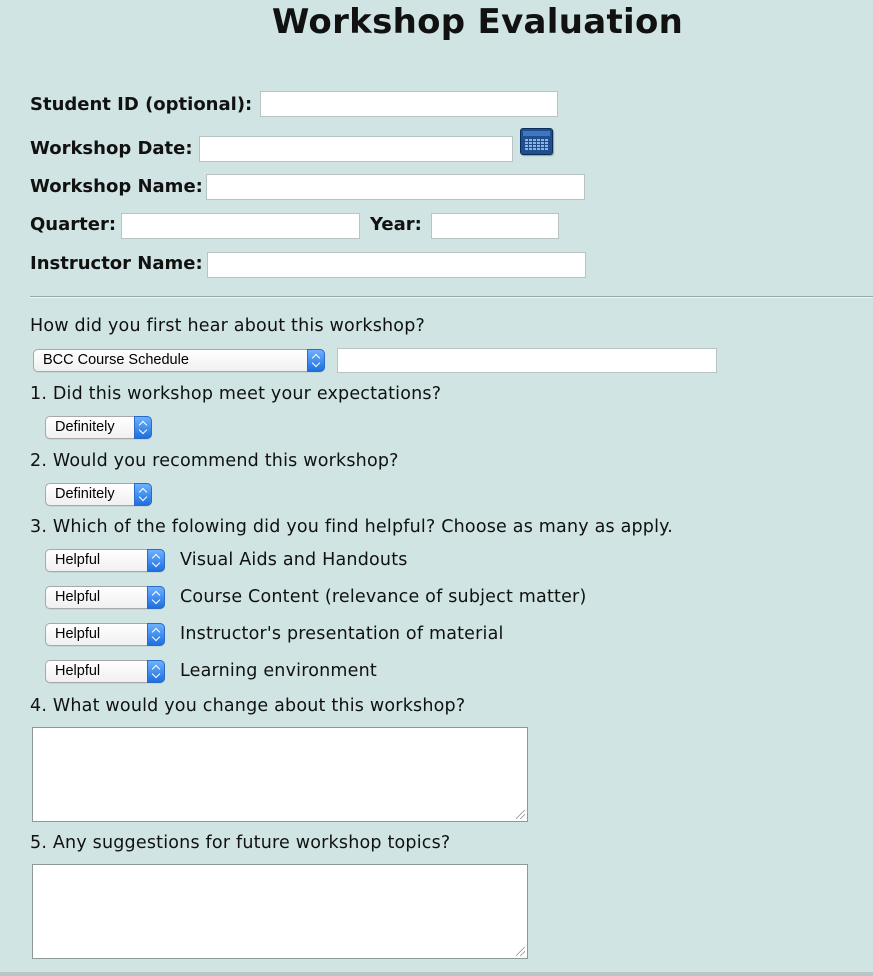 The image size is (873, 976). Describe the element at coordinates (105, 671) in the screenshot. I see `q3-select-learning-environment: Helpful` at that location.